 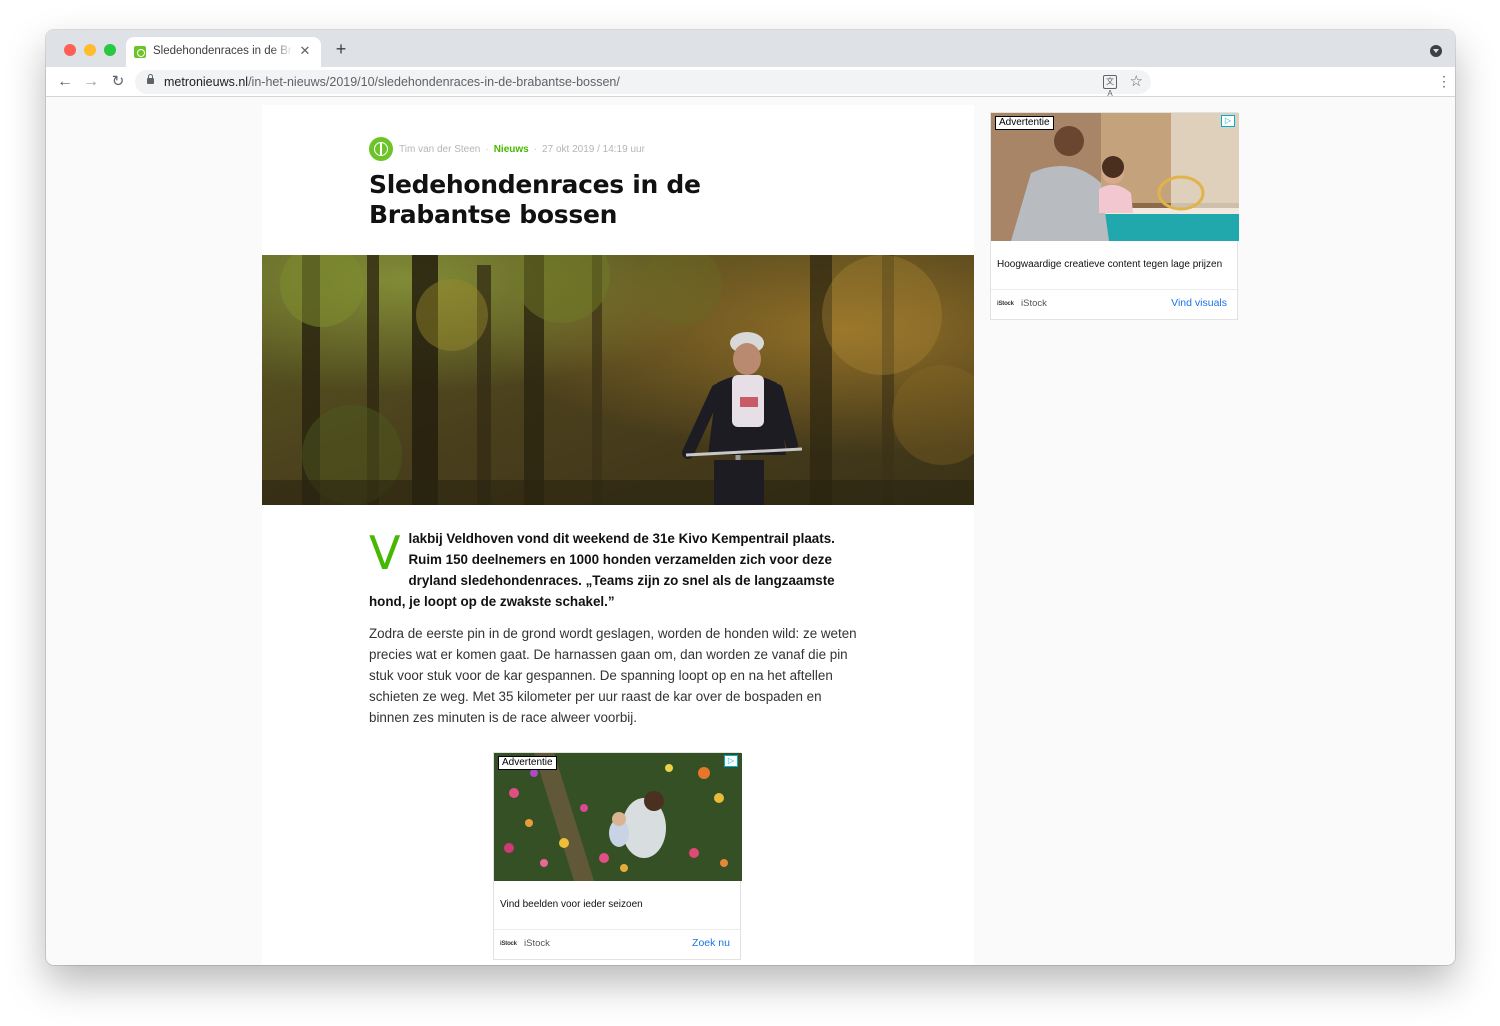 I want to click on mountain-biker-forest-photo, so click(x=618, y=380).